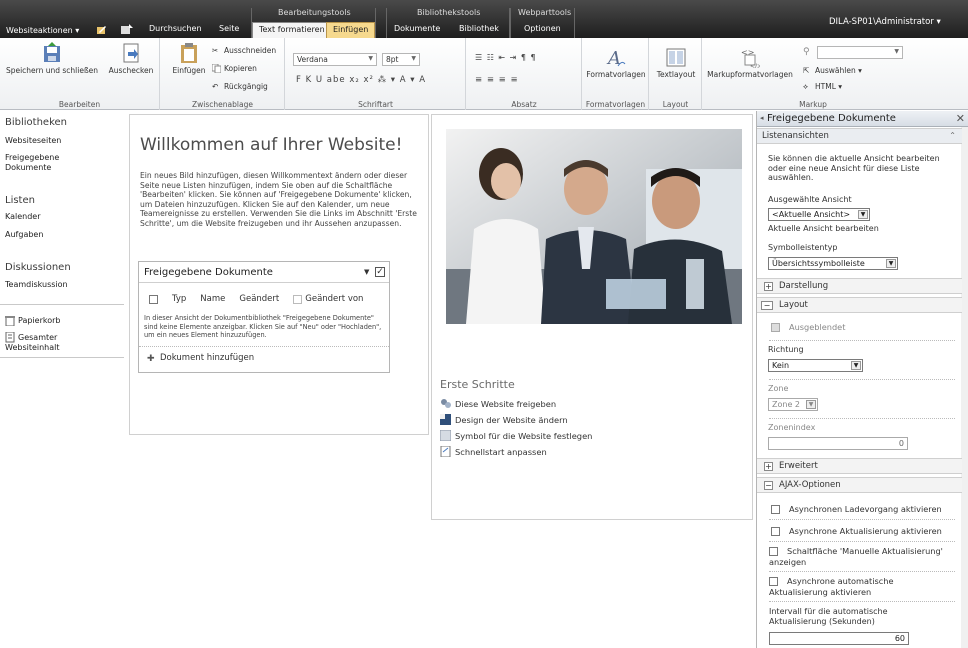  What do you see at coordinates (244, 50) in the screenshot?
I see `cut-button: ✂ Ausschneiden` at bounding box center [244, 50].